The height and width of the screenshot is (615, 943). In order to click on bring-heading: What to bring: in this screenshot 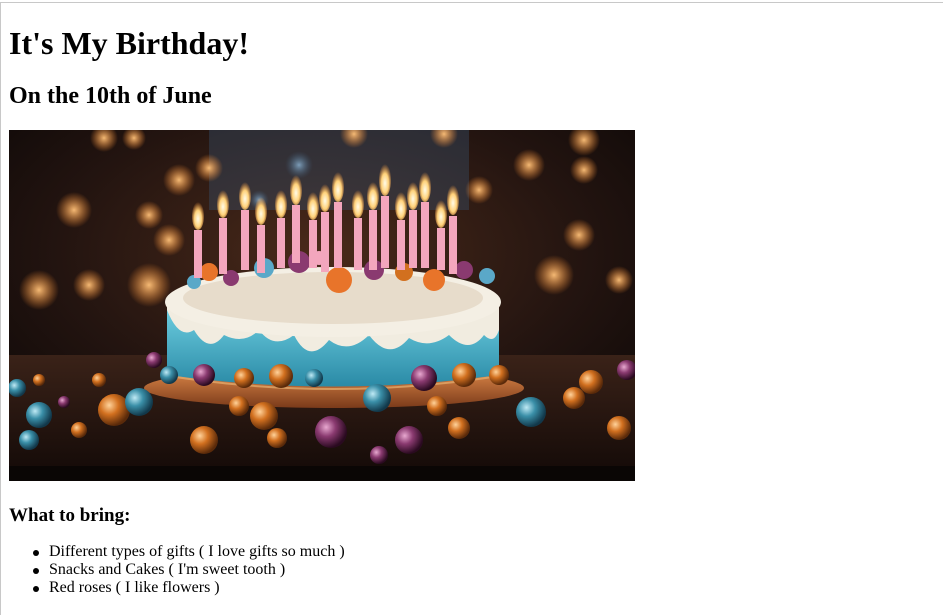, I will do `click(70, 515)`.